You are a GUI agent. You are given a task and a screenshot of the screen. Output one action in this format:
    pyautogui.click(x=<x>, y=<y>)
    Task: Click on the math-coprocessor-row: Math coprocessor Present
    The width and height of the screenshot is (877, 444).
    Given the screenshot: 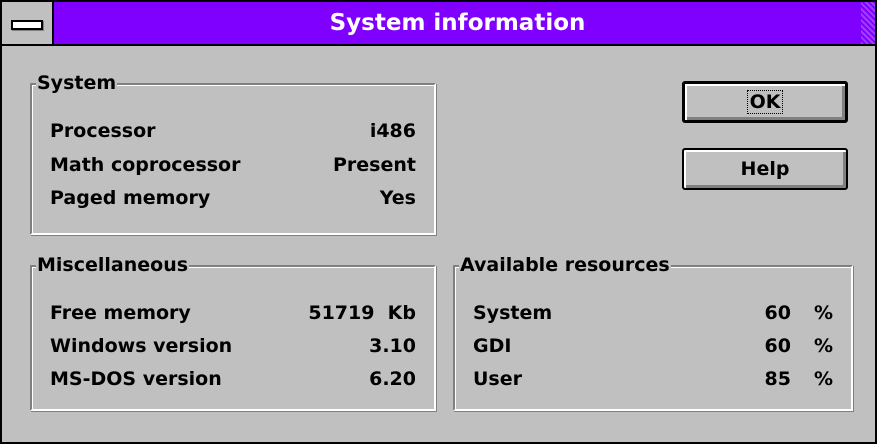 What is the action you would take?
    pyautogui.click(x=233, y=165)
    